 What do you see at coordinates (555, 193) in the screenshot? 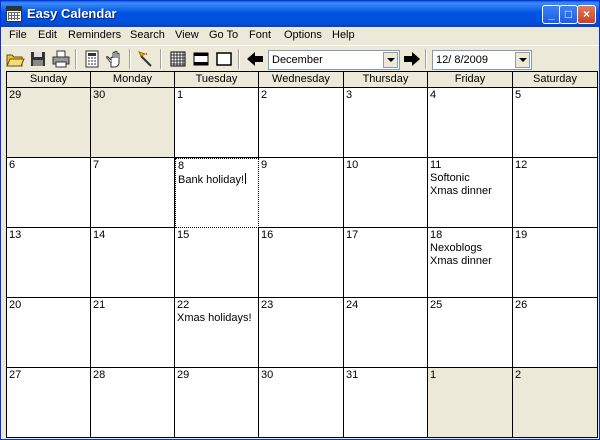
I see `day-cell: 12` at bounding box center [555, 193].